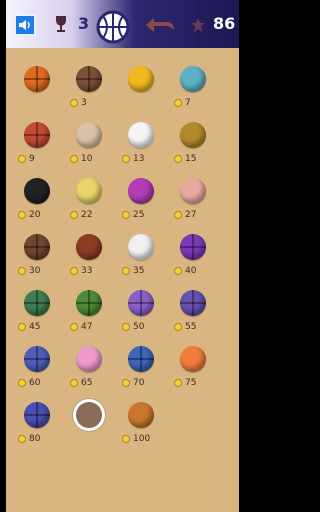 This screenshot has width=320, height=512. Describe the element at coordinates (35, 215) in the screenshot. I see `price-label: 20` at that location.